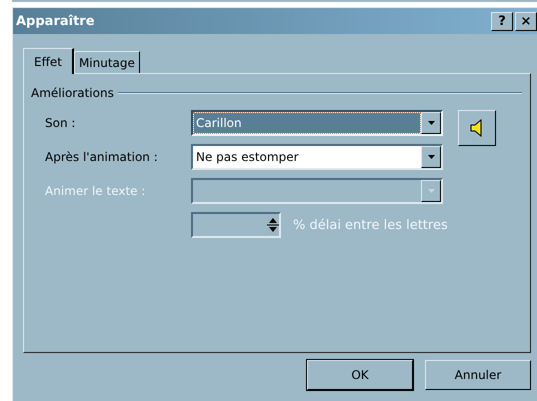 The image size is (537, 401). Describe the element at coordinates (360, 375) in the screenshot. I see `ok-button: OK` at that location.